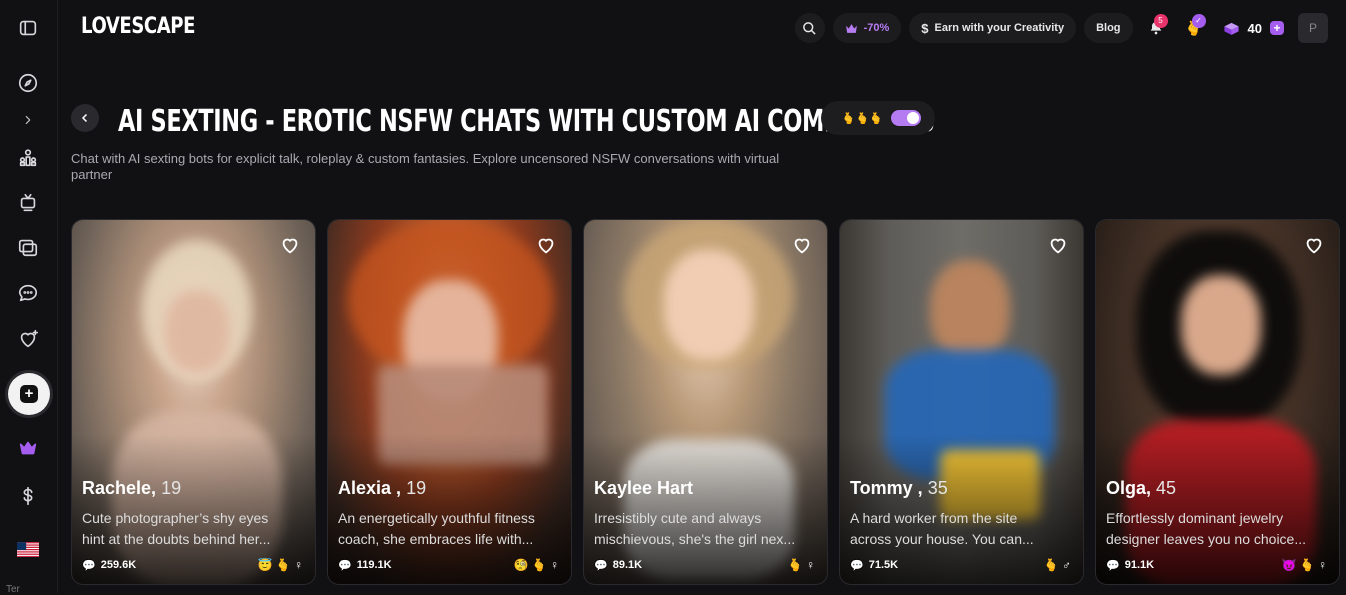 This screenshot has height=595, width=1346. What do you see at coordinates (644, 488) in the screenshot?
I see `character-name-text: Kaylee Hart` at bounding box center [644, 488].